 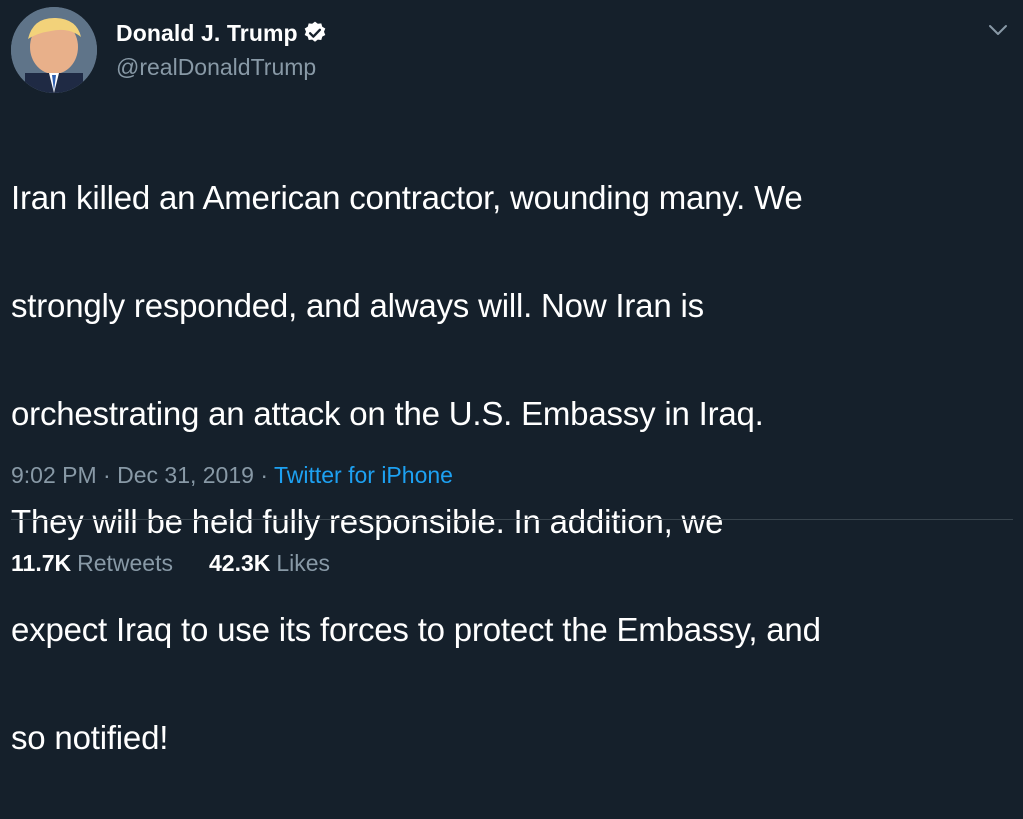 What do you see at coordinates (239, 563) in the screenshot?
I see `likes-count: 42.3K` at bounding box center [239, 563].